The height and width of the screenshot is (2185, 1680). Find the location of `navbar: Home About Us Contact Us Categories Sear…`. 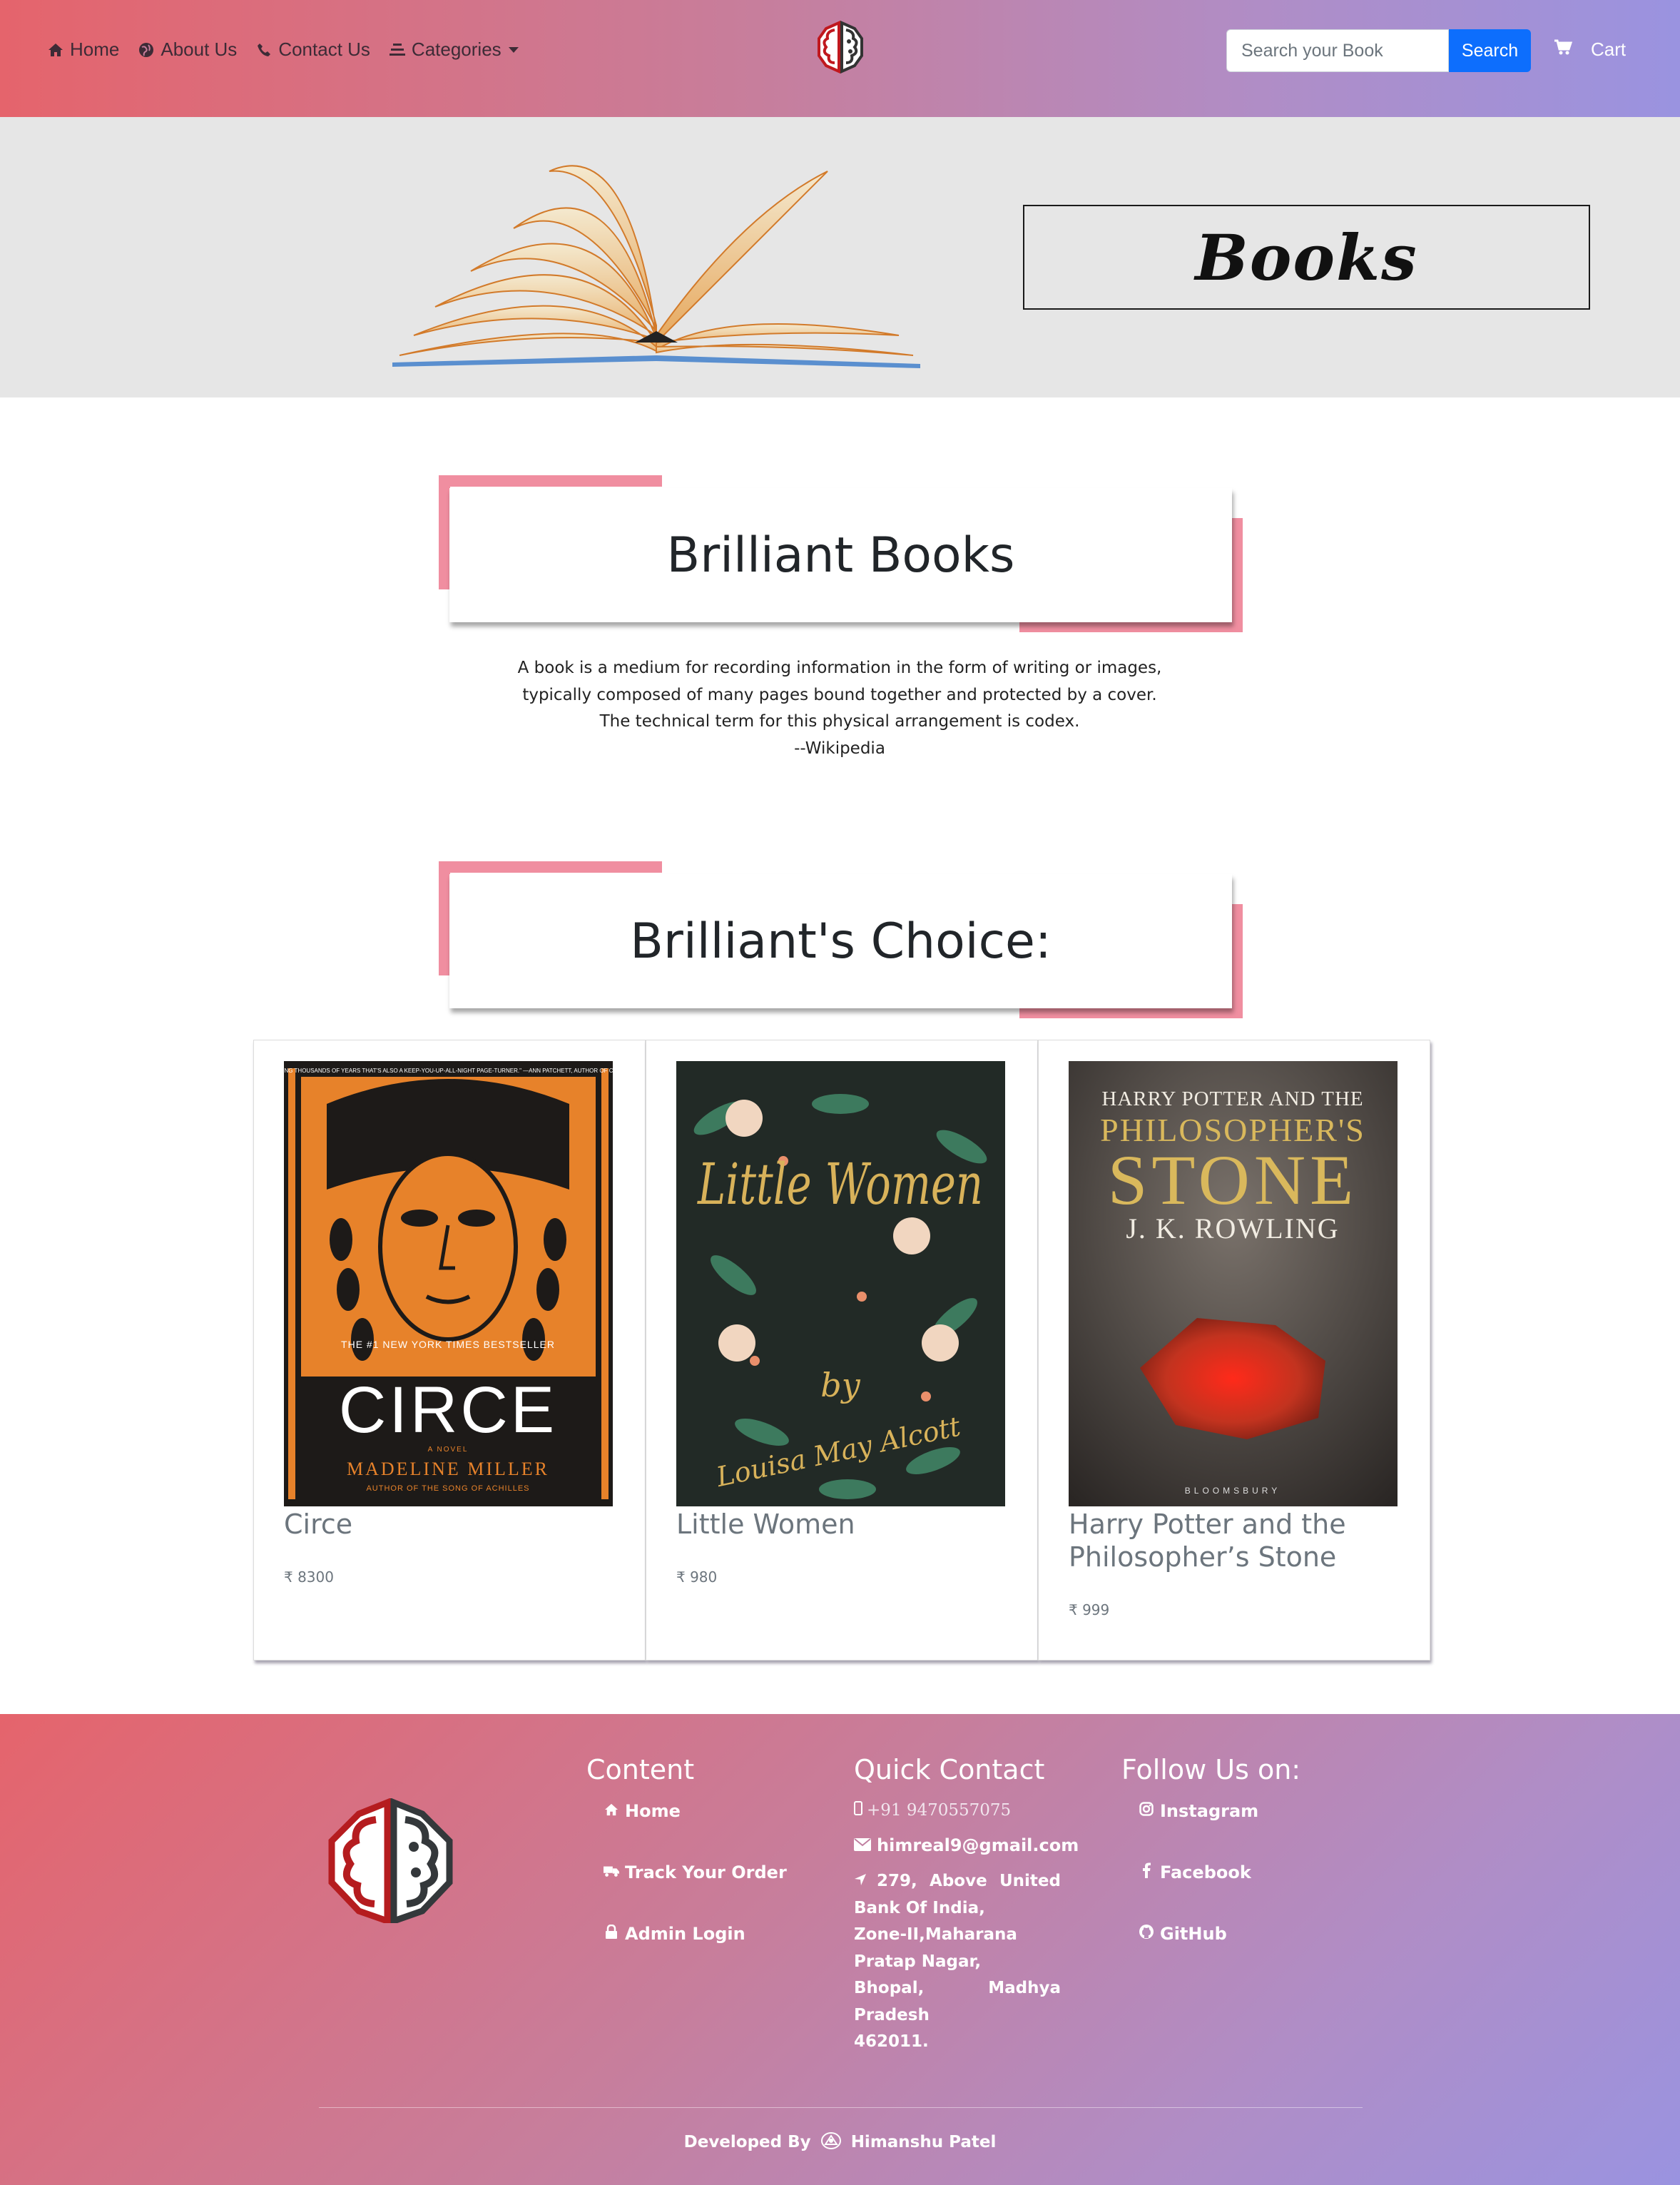

navbar: Home About Us Contact Us Categories Sear… is located at coordinates (840, 58).